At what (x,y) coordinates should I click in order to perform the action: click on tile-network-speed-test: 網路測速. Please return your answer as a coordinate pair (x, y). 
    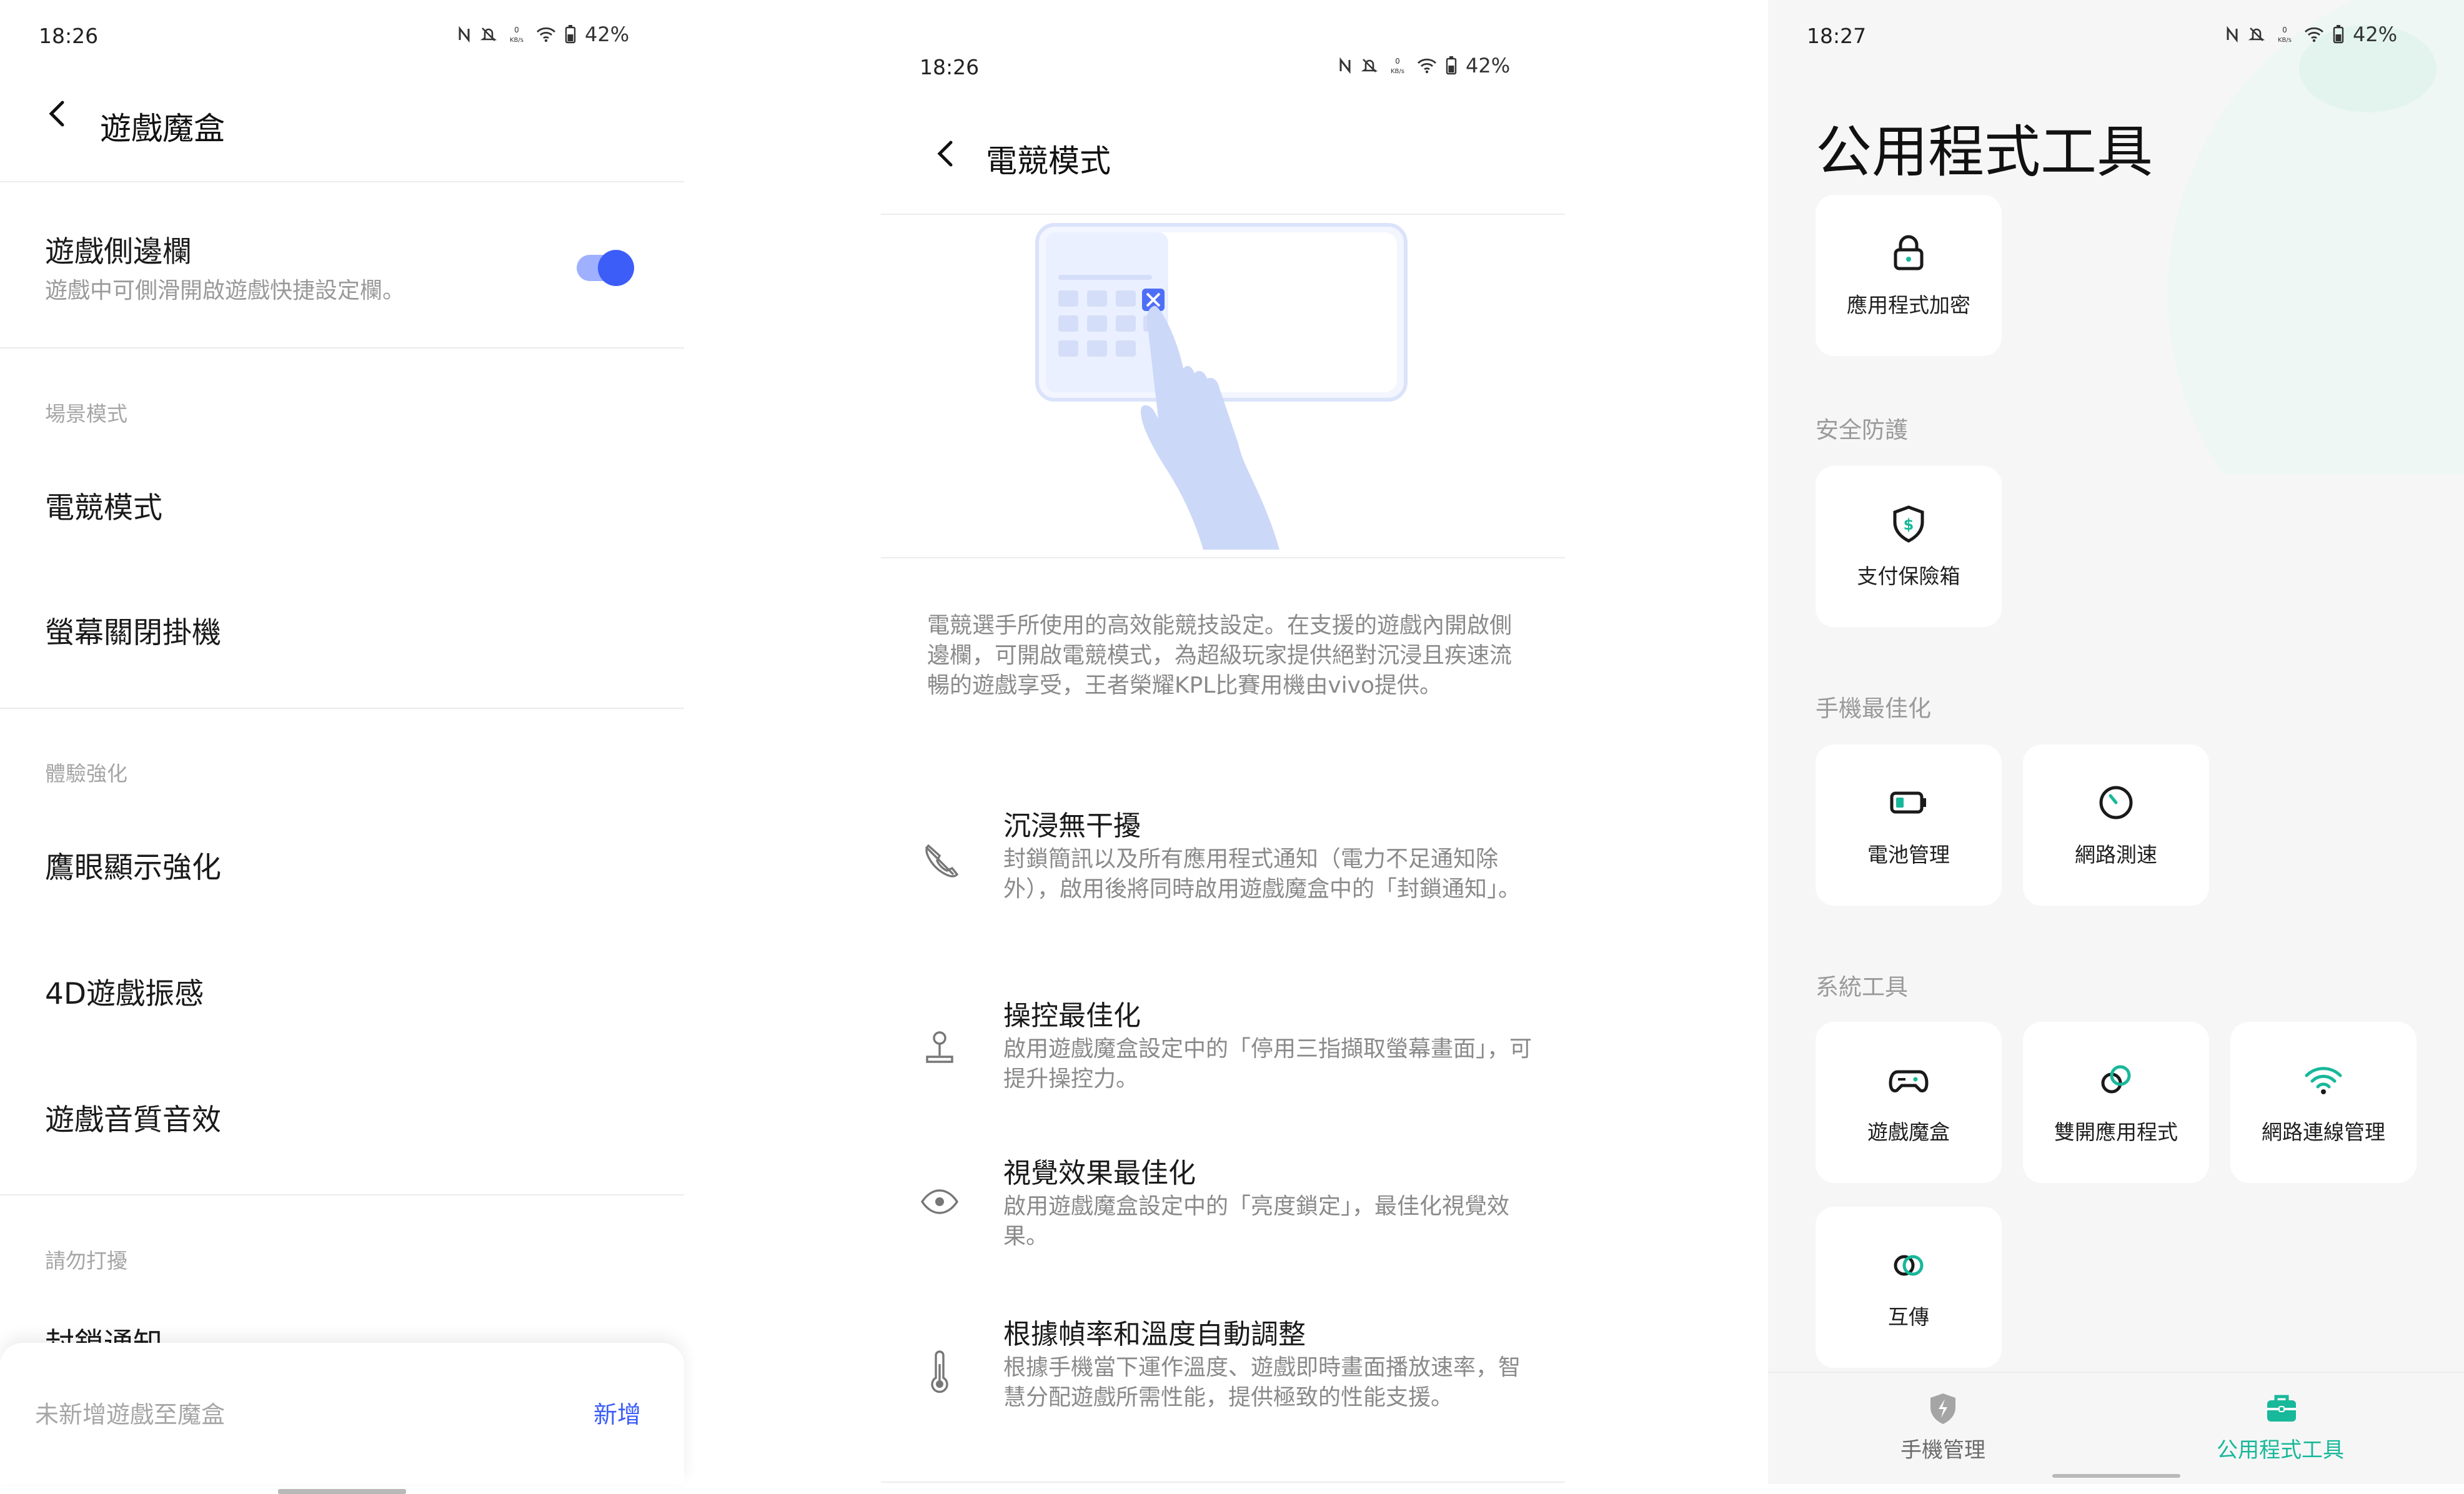
    Looking at the image, I should click on (2116, 825).